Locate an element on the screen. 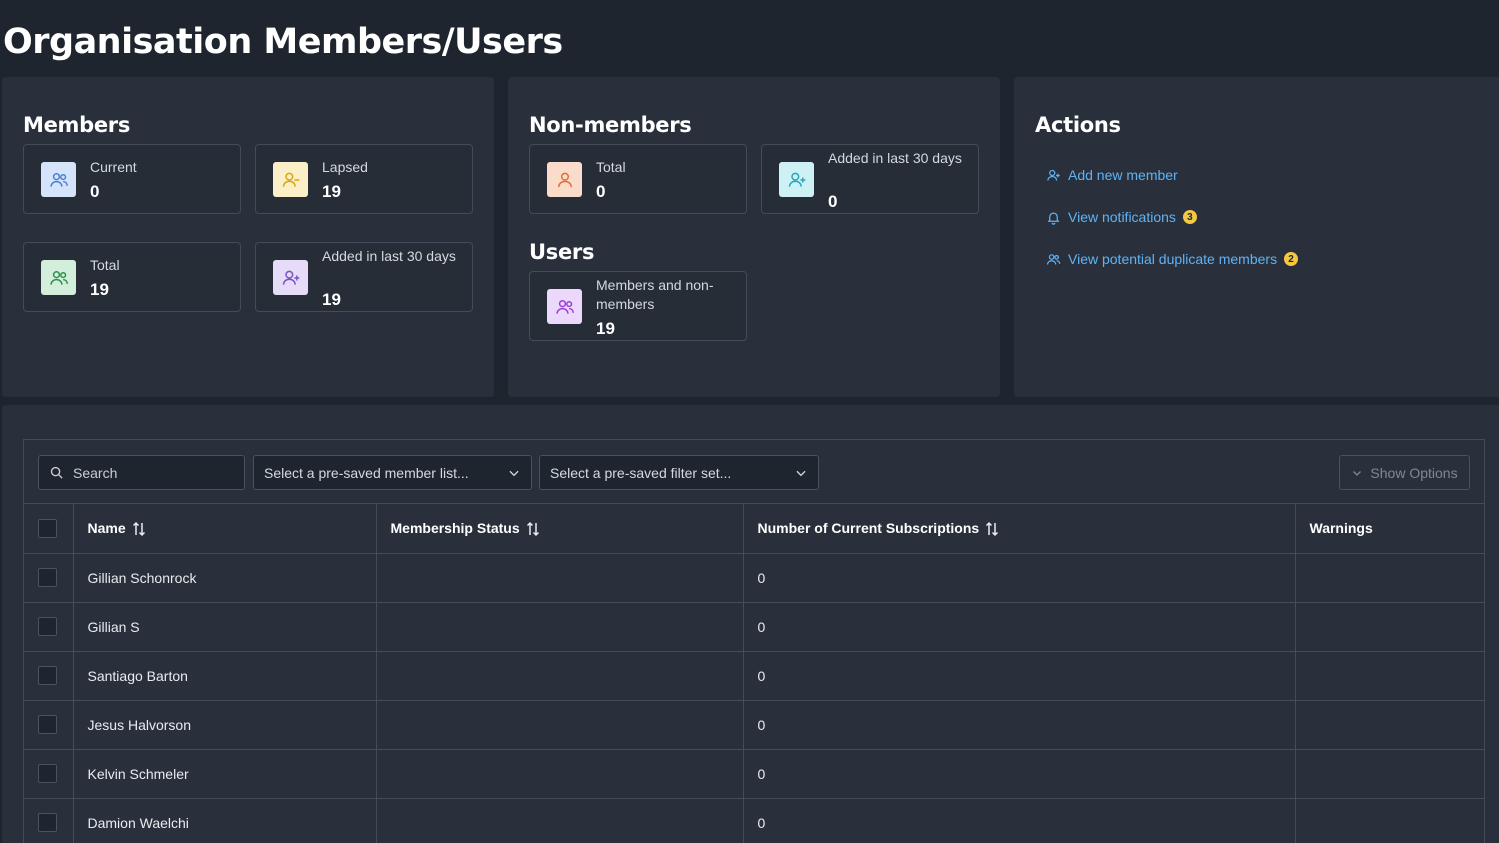 This screenshot has width=1499, height=843. column-header-name: Name is located at coordinates (225, 529).